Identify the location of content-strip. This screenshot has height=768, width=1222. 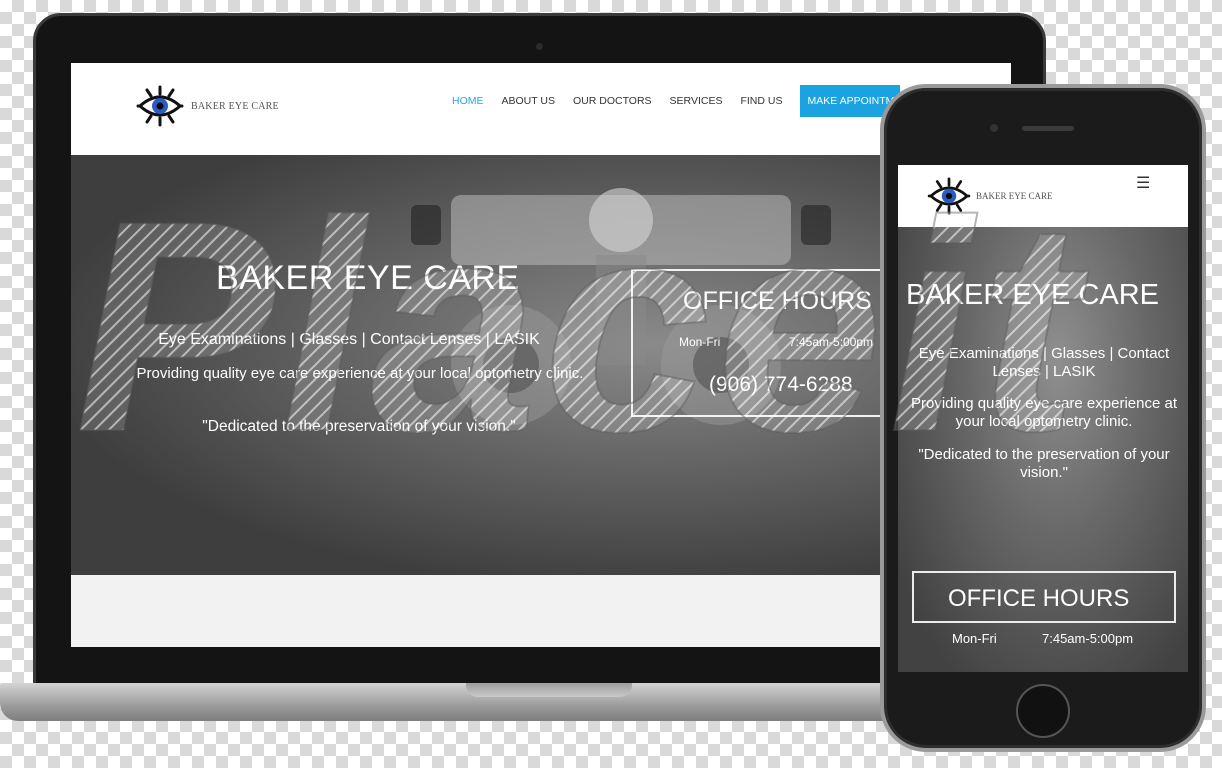
(541, 611).